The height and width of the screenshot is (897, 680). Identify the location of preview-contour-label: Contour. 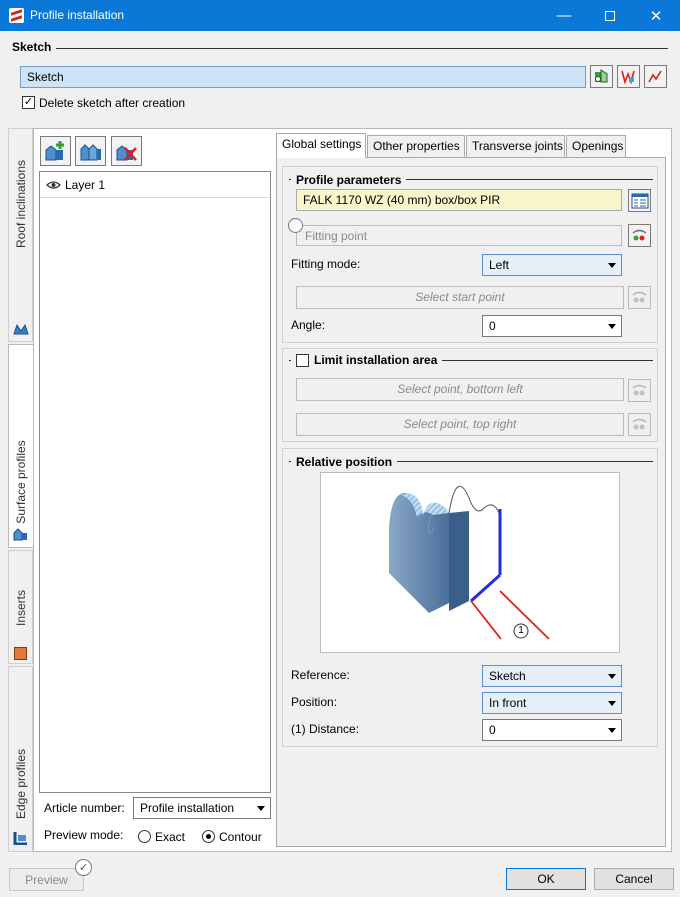
(240, 837).